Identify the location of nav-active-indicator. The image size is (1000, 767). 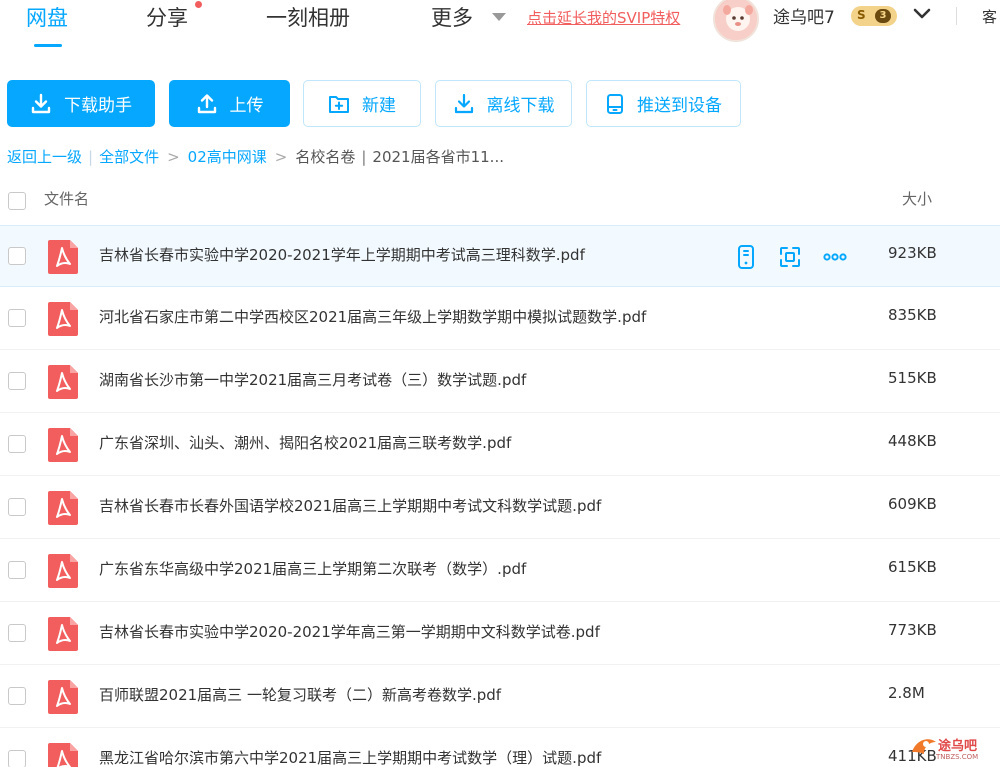
(48, 45).